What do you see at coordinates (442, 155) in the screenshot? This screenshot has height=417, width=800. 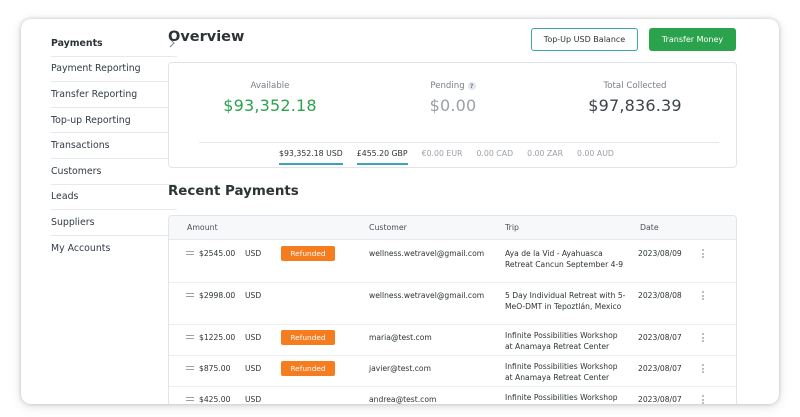 I see `currency-tab-eur: €0.00 EUR` at bounding box center [442, 155].